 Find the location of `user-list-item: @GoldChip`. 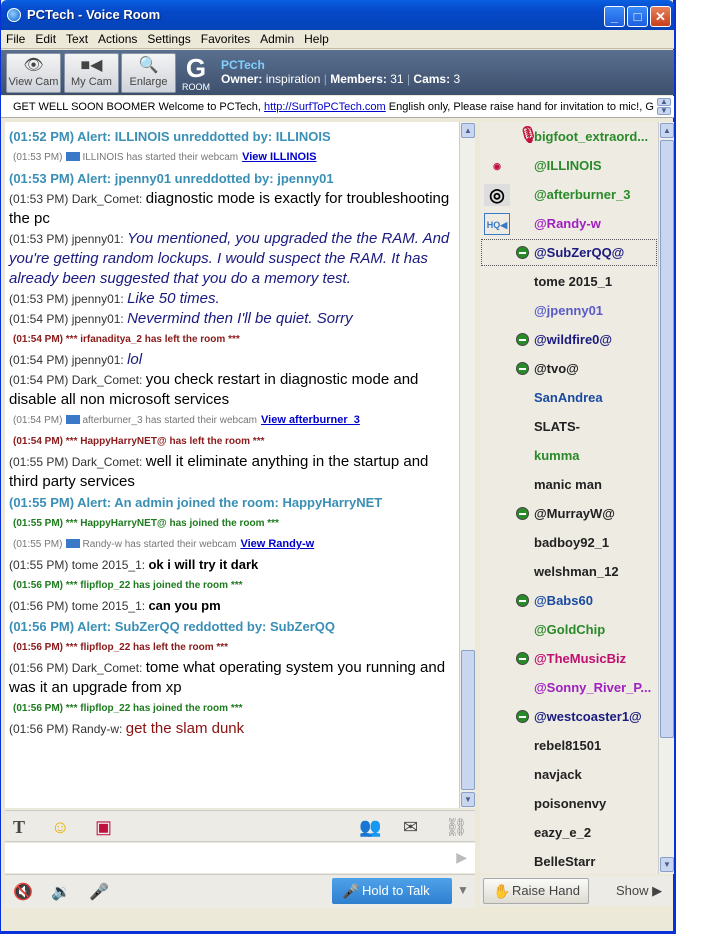

user-list-item: @GoldChip is located at coordinates (569, 629).